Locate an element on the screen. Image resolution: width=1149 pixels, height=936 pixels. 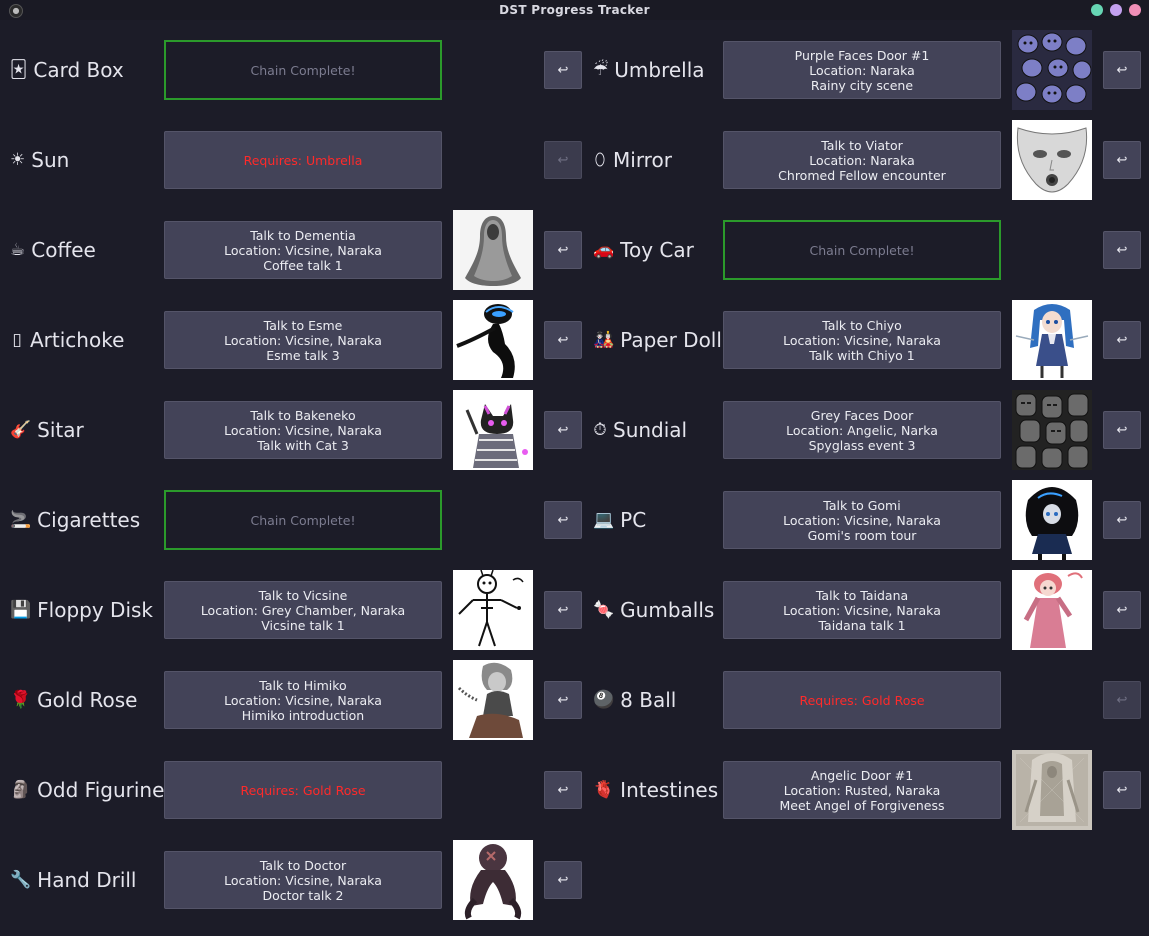
item-name: Card Box is located at coordinates (78, 70).